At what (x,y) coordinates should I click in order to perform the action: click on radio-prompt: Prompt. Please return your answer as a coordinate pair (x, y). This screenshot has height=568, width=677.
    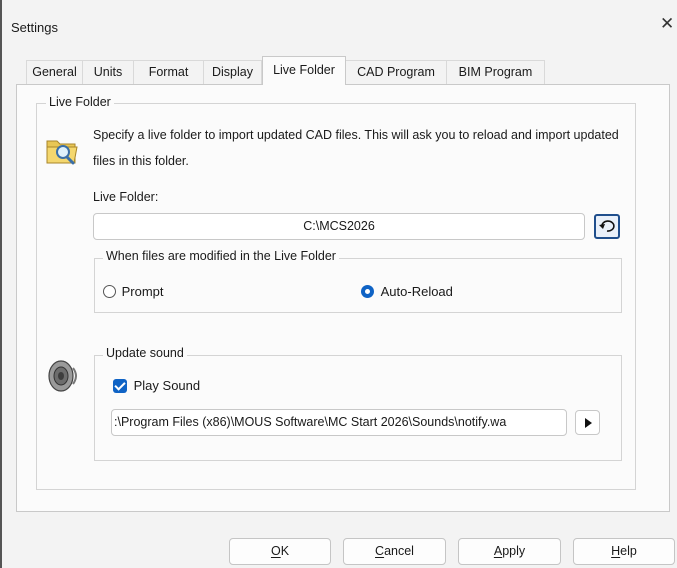
    Looking at the image, I should click on (133, 291).